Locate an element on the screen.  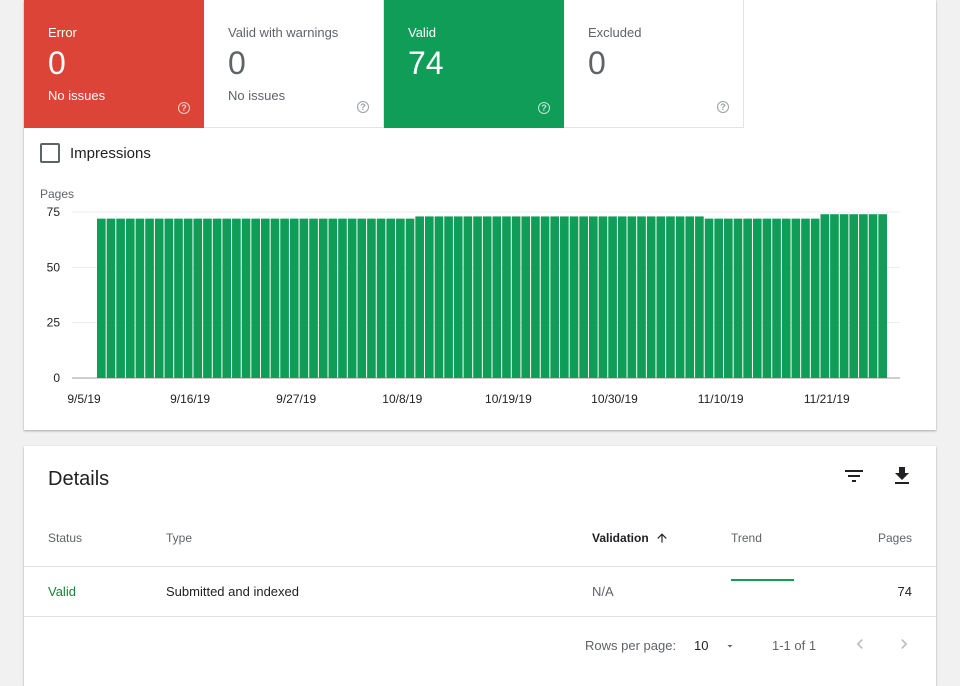
x-tick-label: 11/10/19 is located at coordinates (721, 399).